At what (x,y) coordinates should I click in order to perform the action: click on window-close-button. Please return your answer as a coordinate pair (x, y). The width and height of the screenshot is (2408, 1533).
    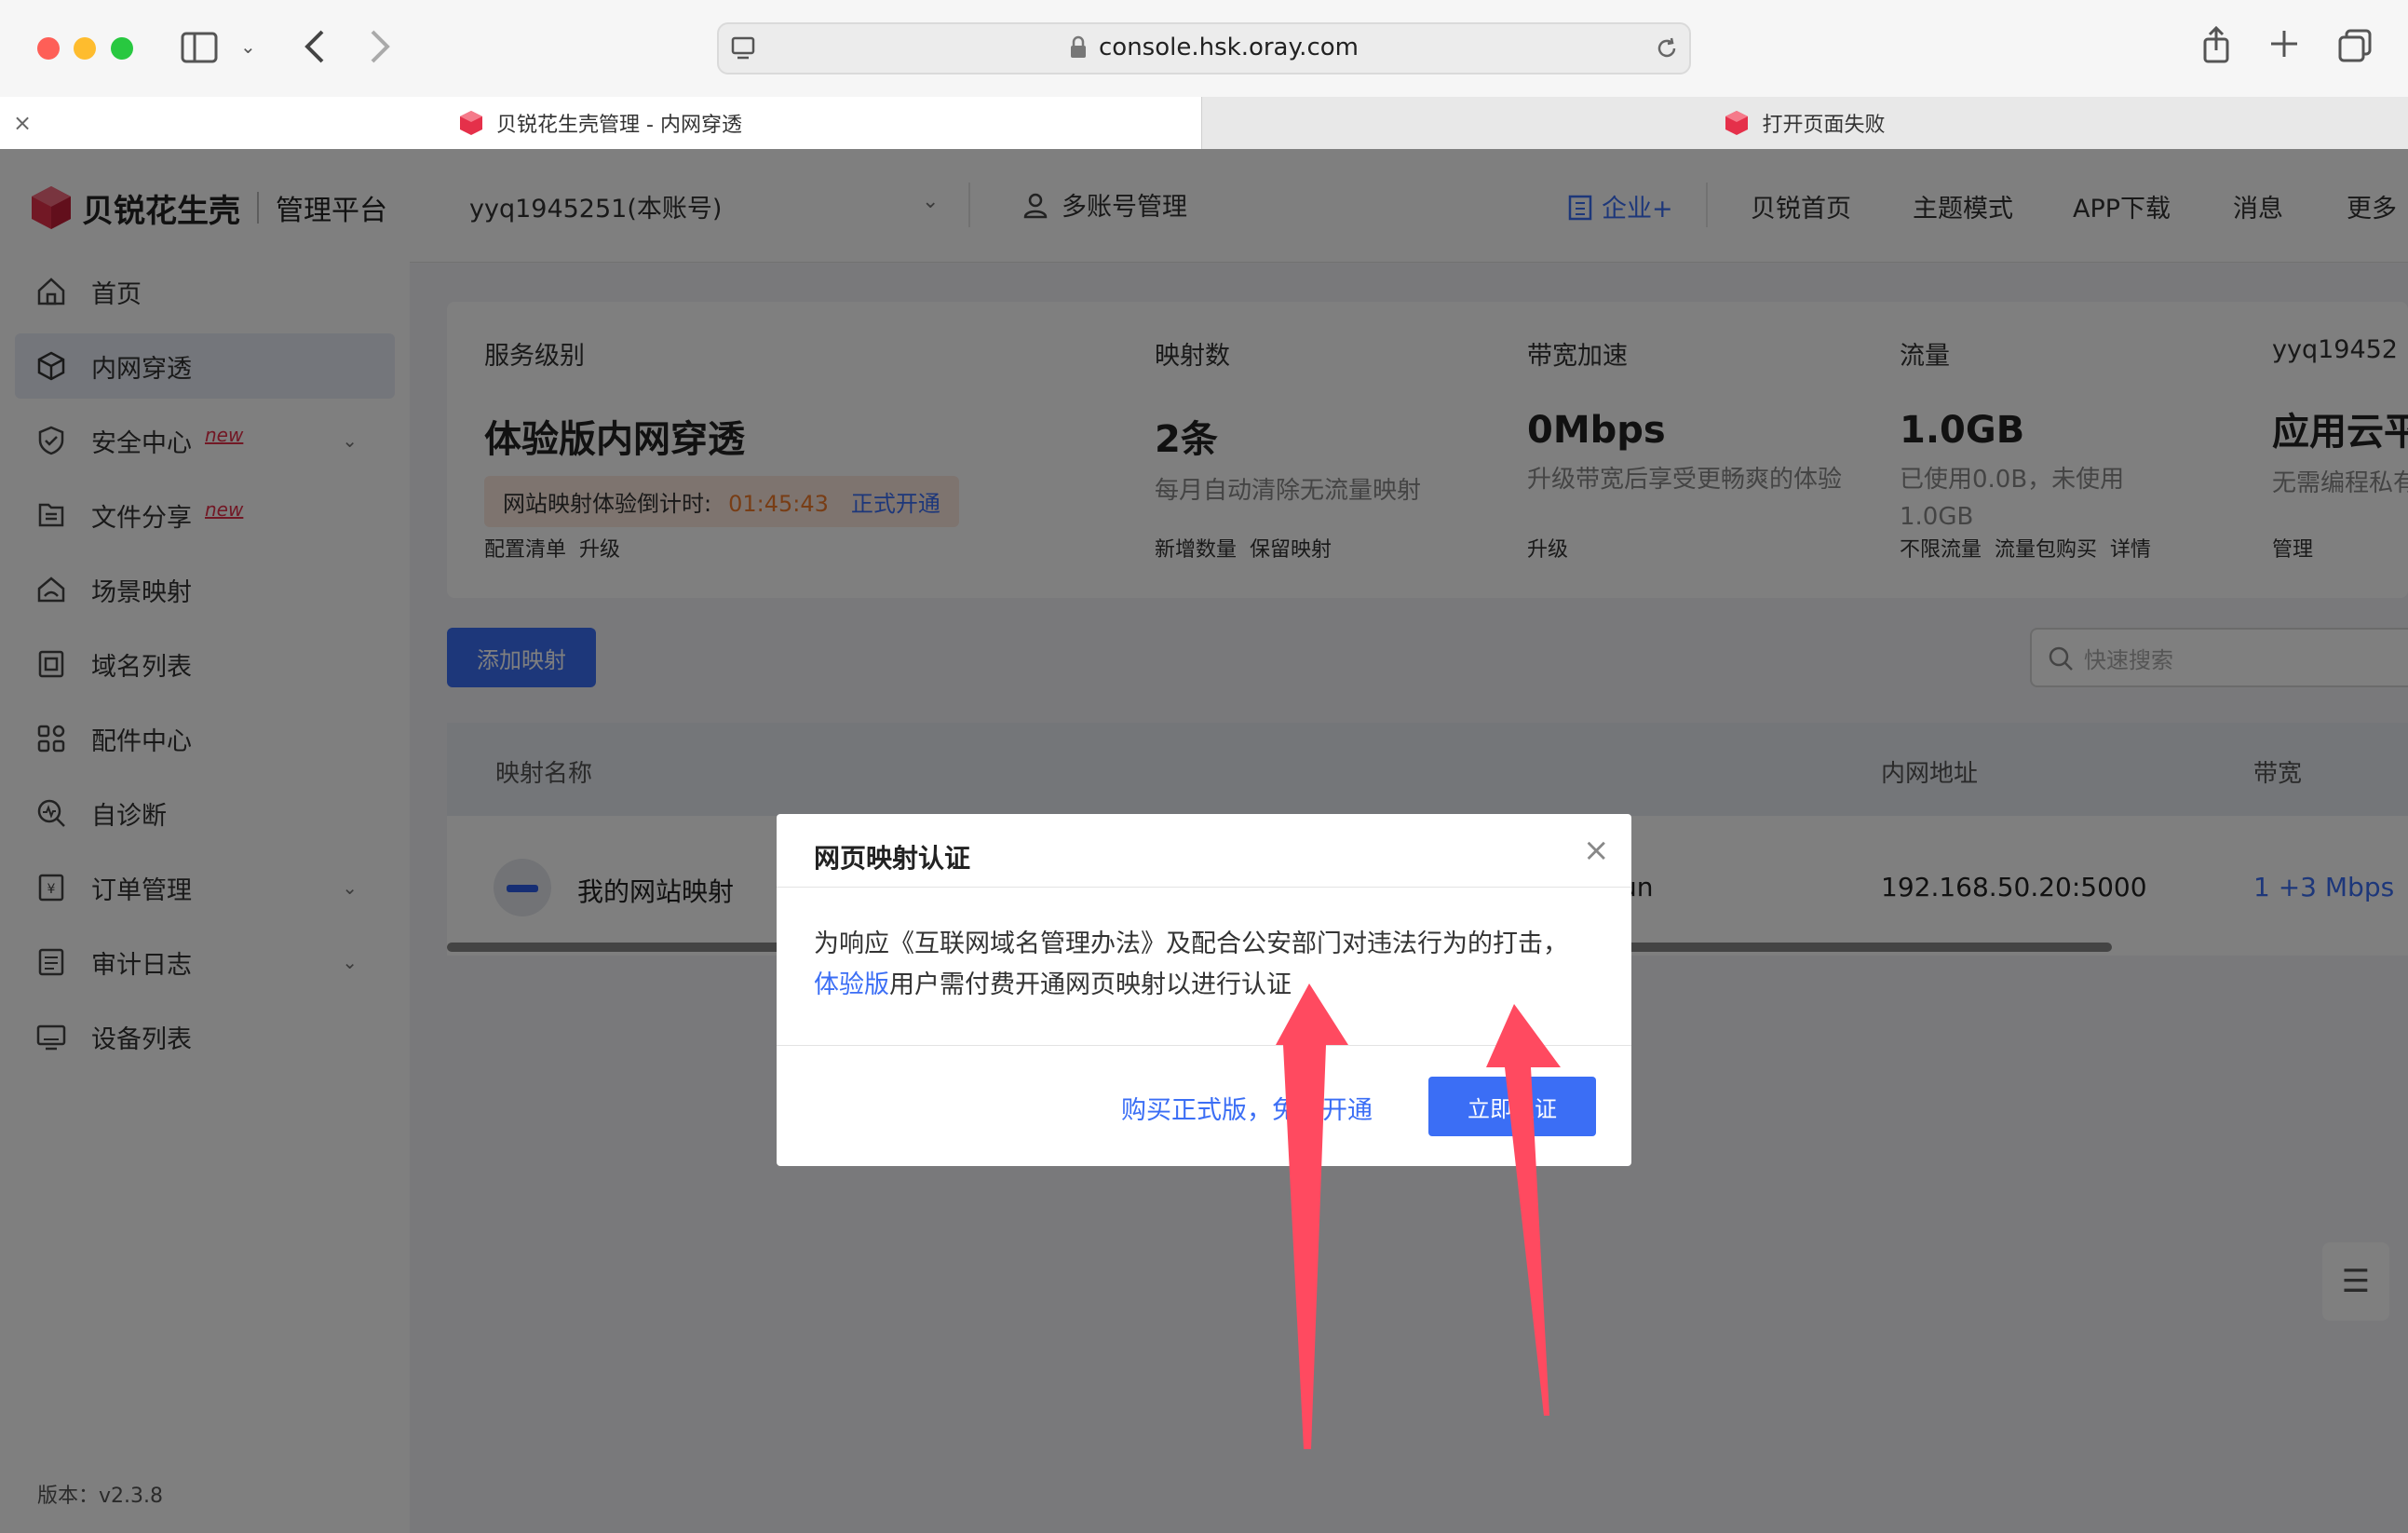
    Looking at the image, I should click on (48, 49).